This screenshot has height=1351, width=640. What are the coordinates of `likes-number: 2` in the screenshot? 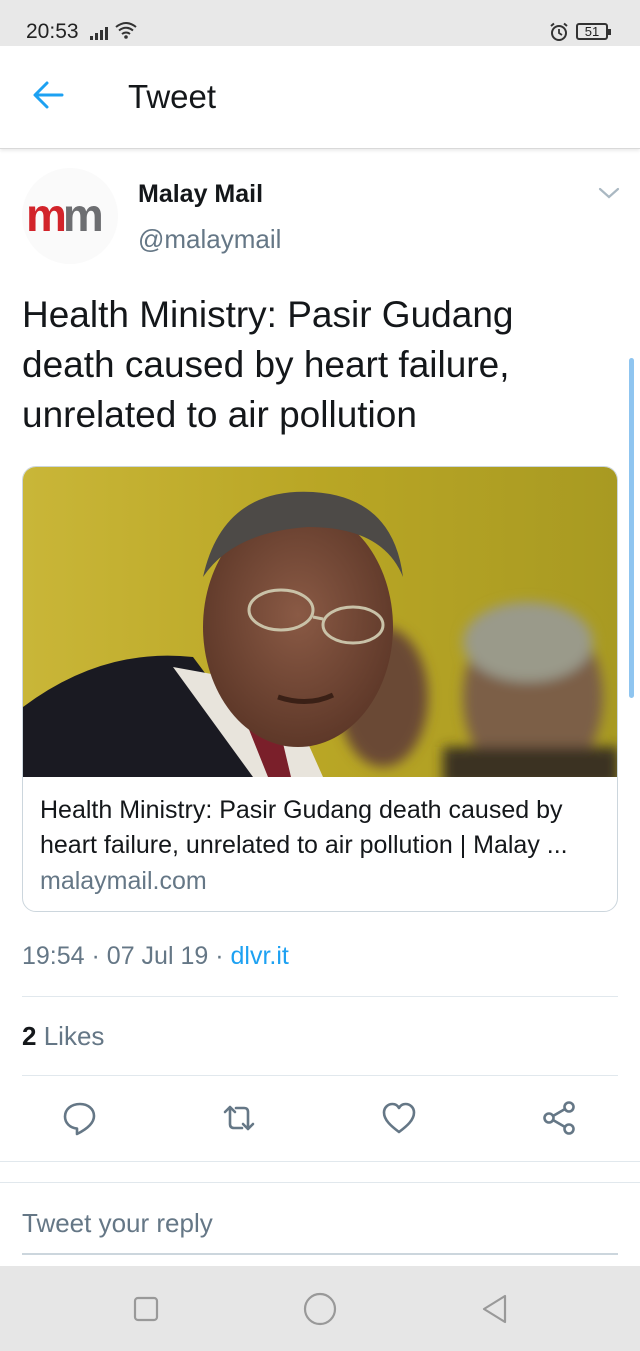 It's located at (29, 1036).